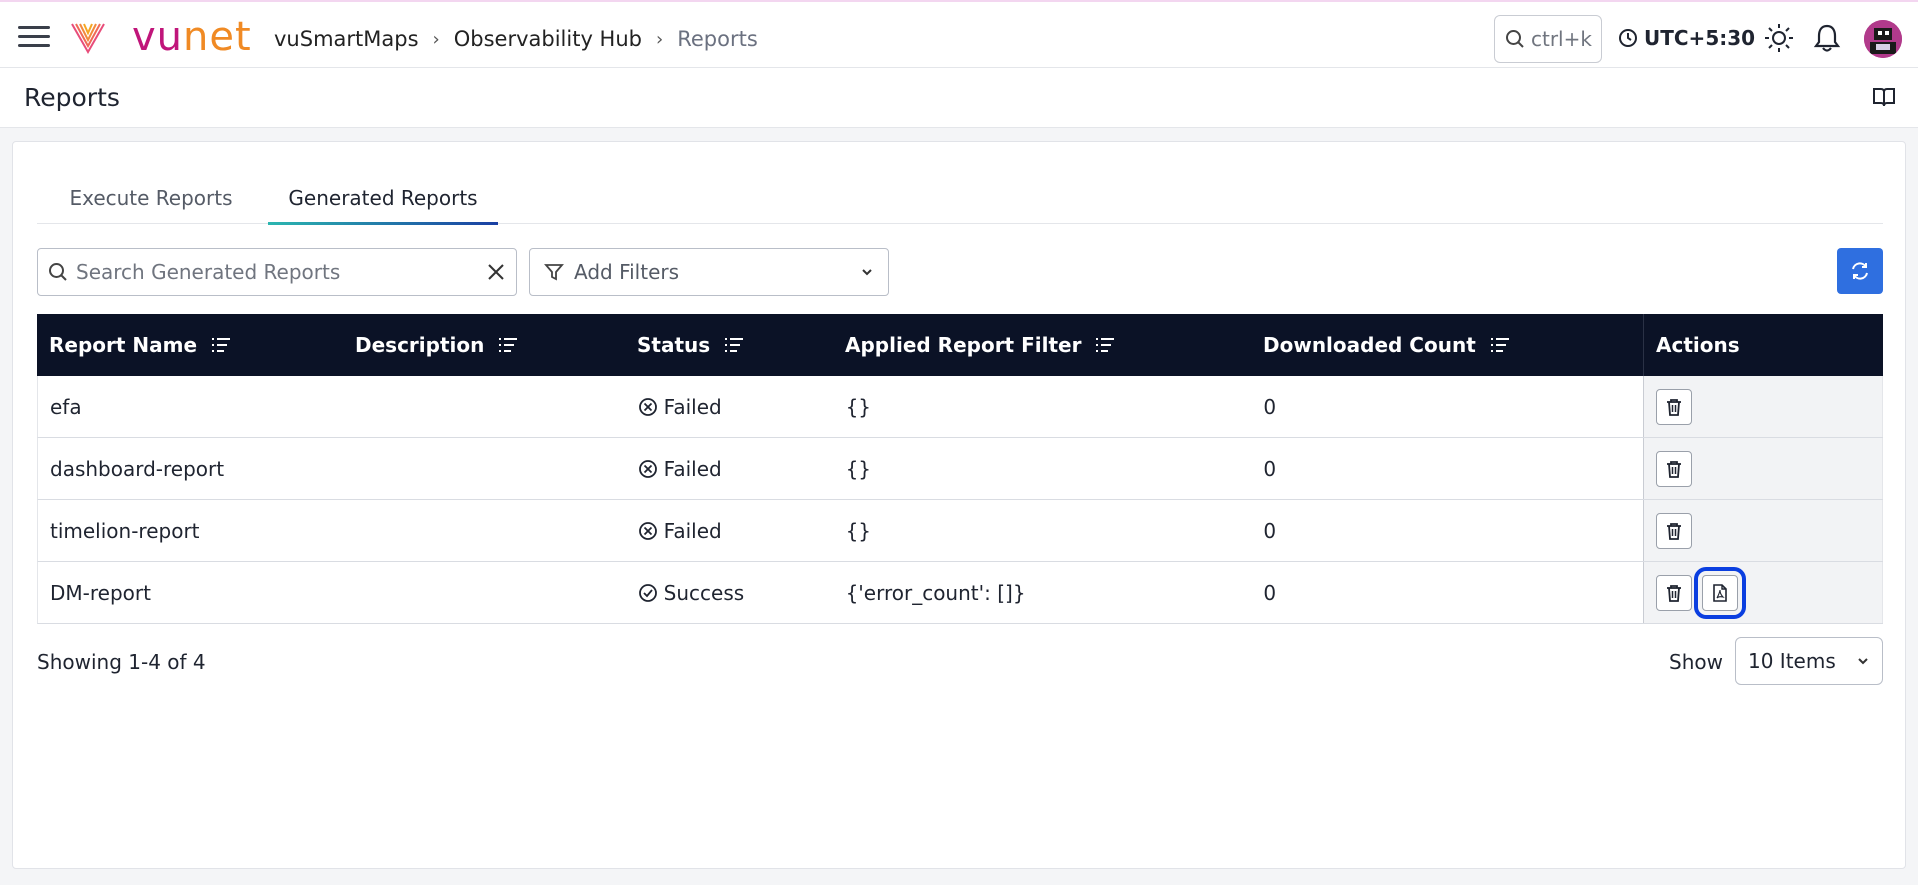 This screenshot has height=885, width=1918. Describe the element at coordinates (281, 272) in the screenshot. I see `search-input` at that location.